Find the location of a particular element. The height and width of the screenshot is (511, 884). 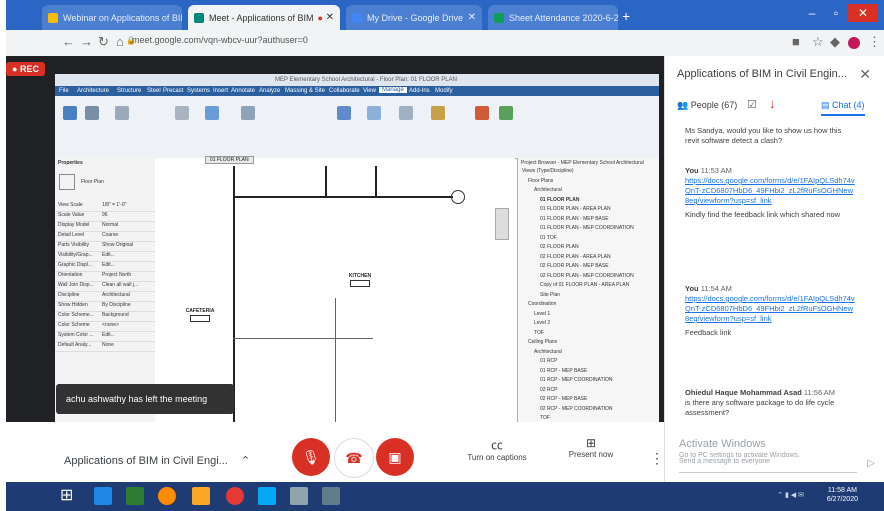

ribbon-tab: Steel is located at coordinates (154, 91).